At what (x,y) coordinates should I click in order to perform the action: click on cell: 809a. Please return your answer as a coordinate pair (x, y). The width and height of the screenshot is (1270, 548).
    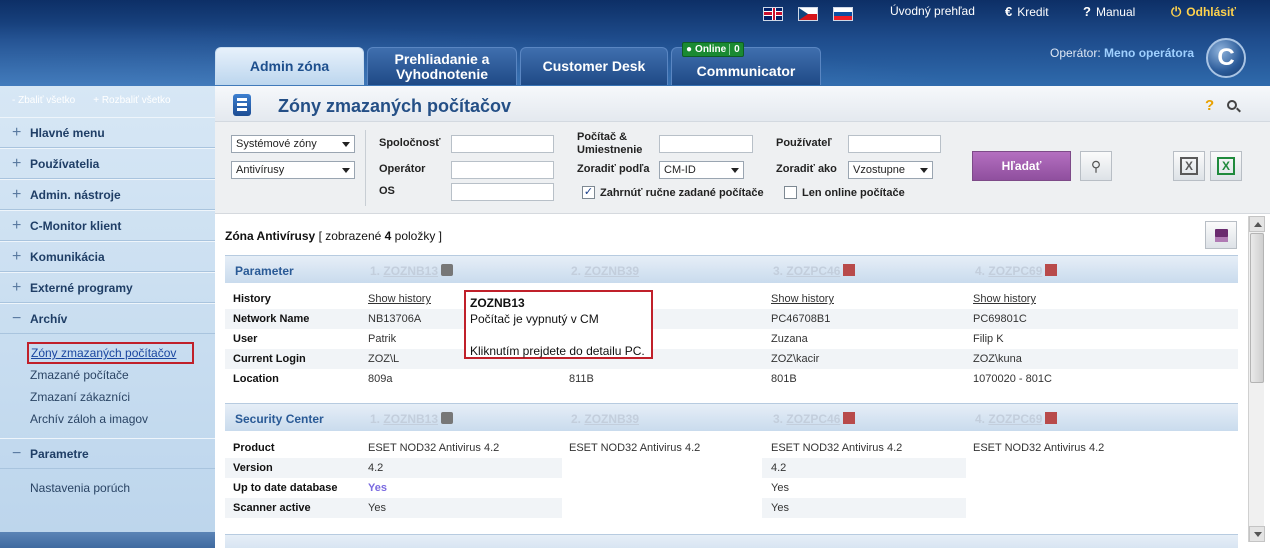
    Looking at the image, I should click on (380, 379).